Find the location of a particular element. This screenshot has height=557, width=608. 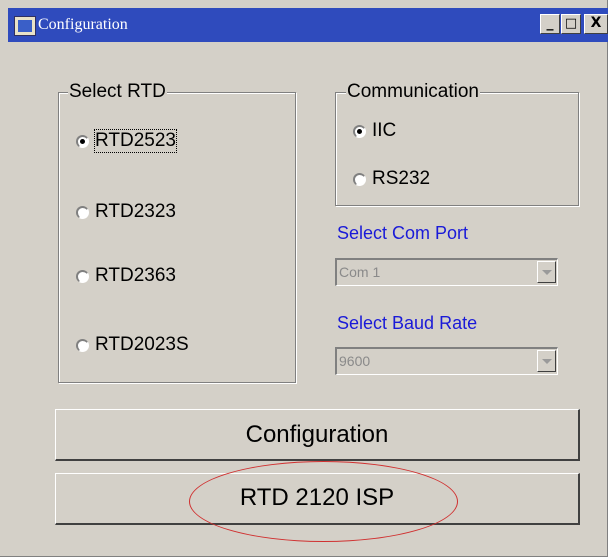

radio-label-iic: IIC is located at coordinates (384, 130).